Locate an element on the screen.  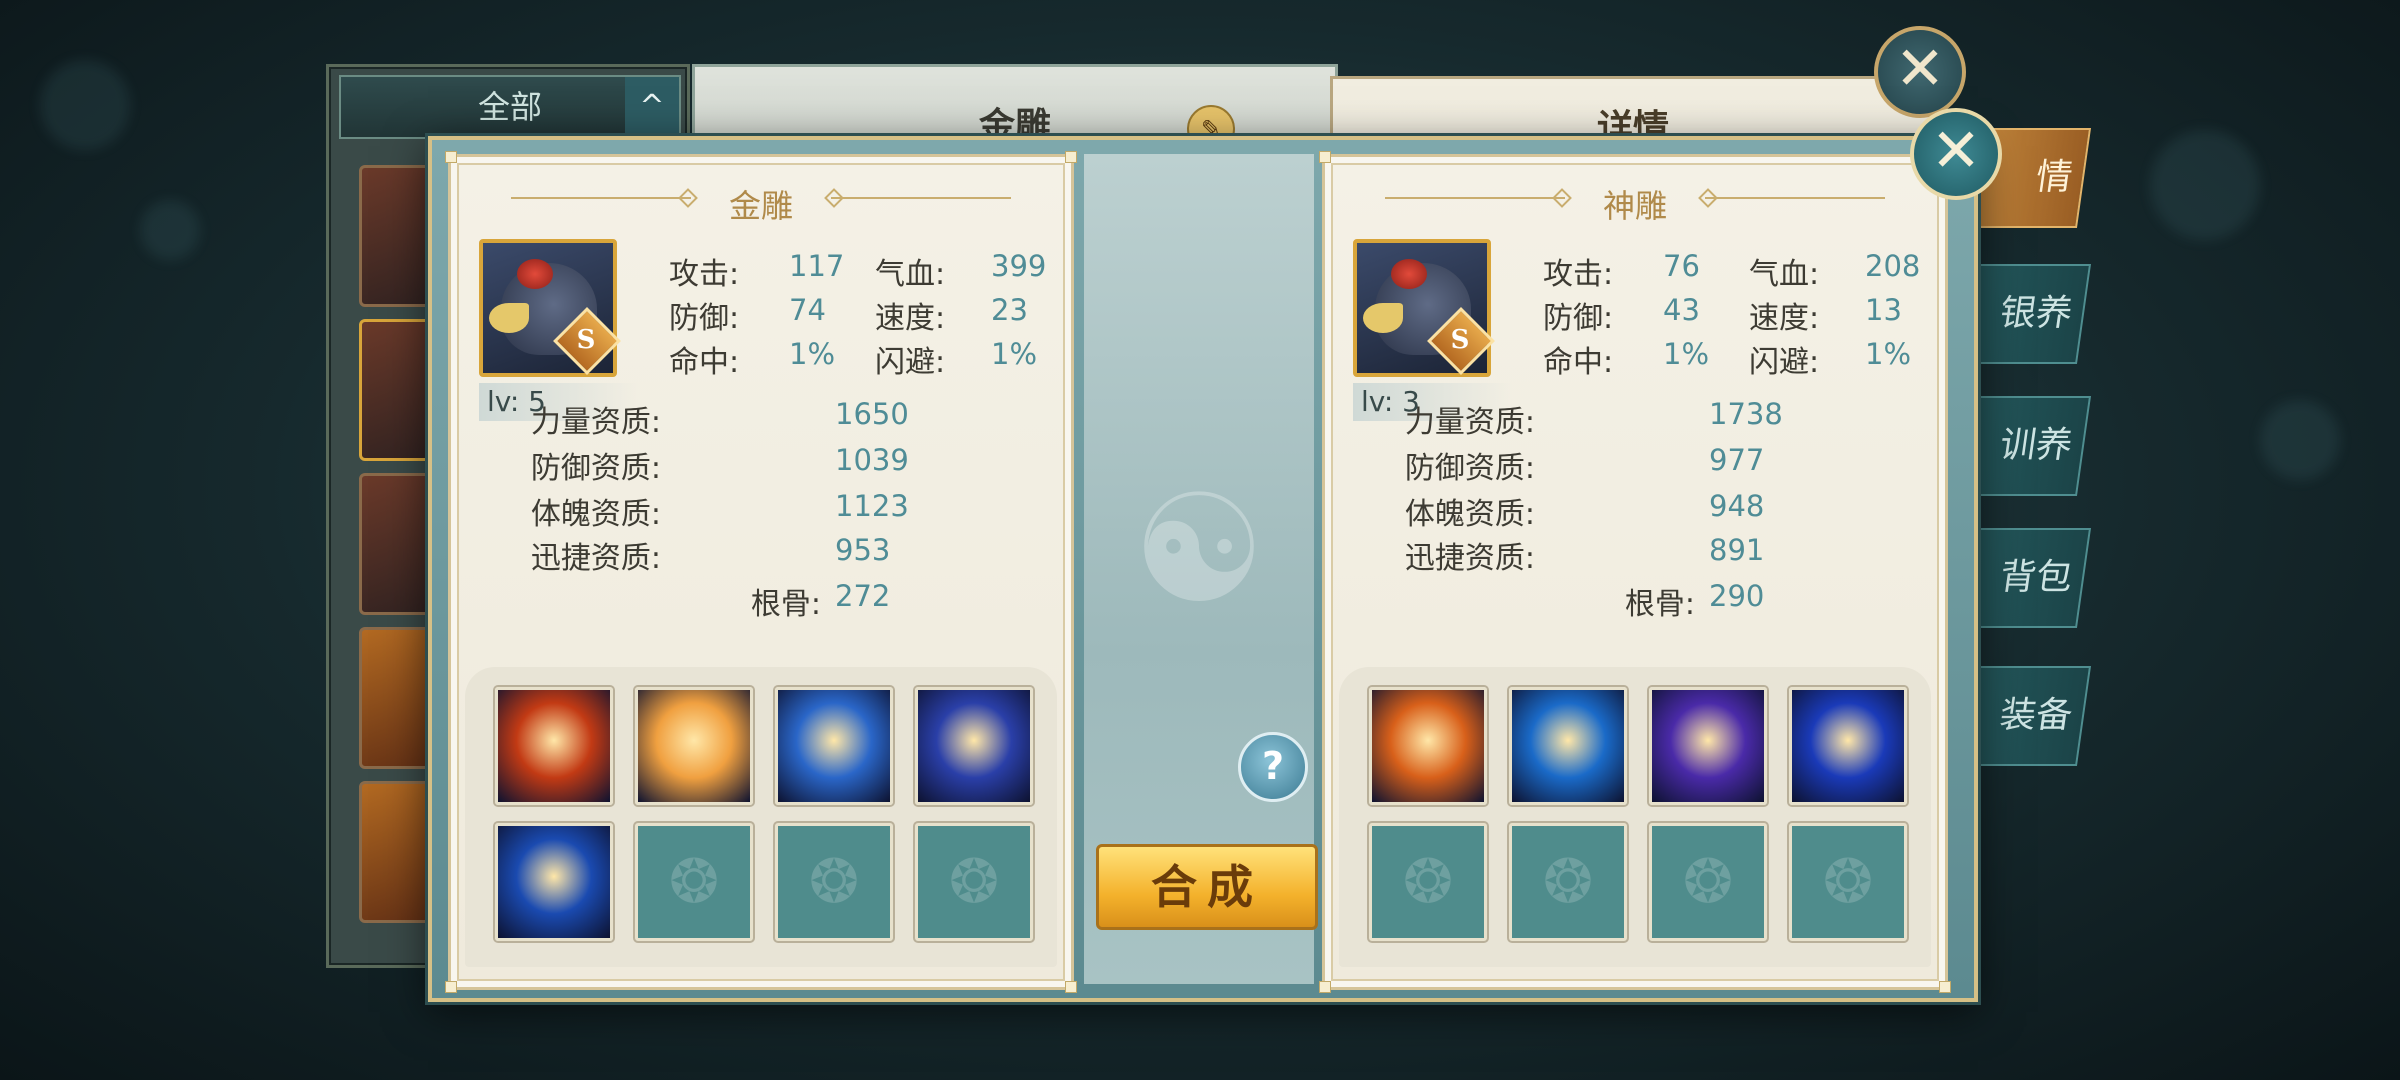
skill-tray: ❂ ❂ ❂ is located at coordinates (761, 817).